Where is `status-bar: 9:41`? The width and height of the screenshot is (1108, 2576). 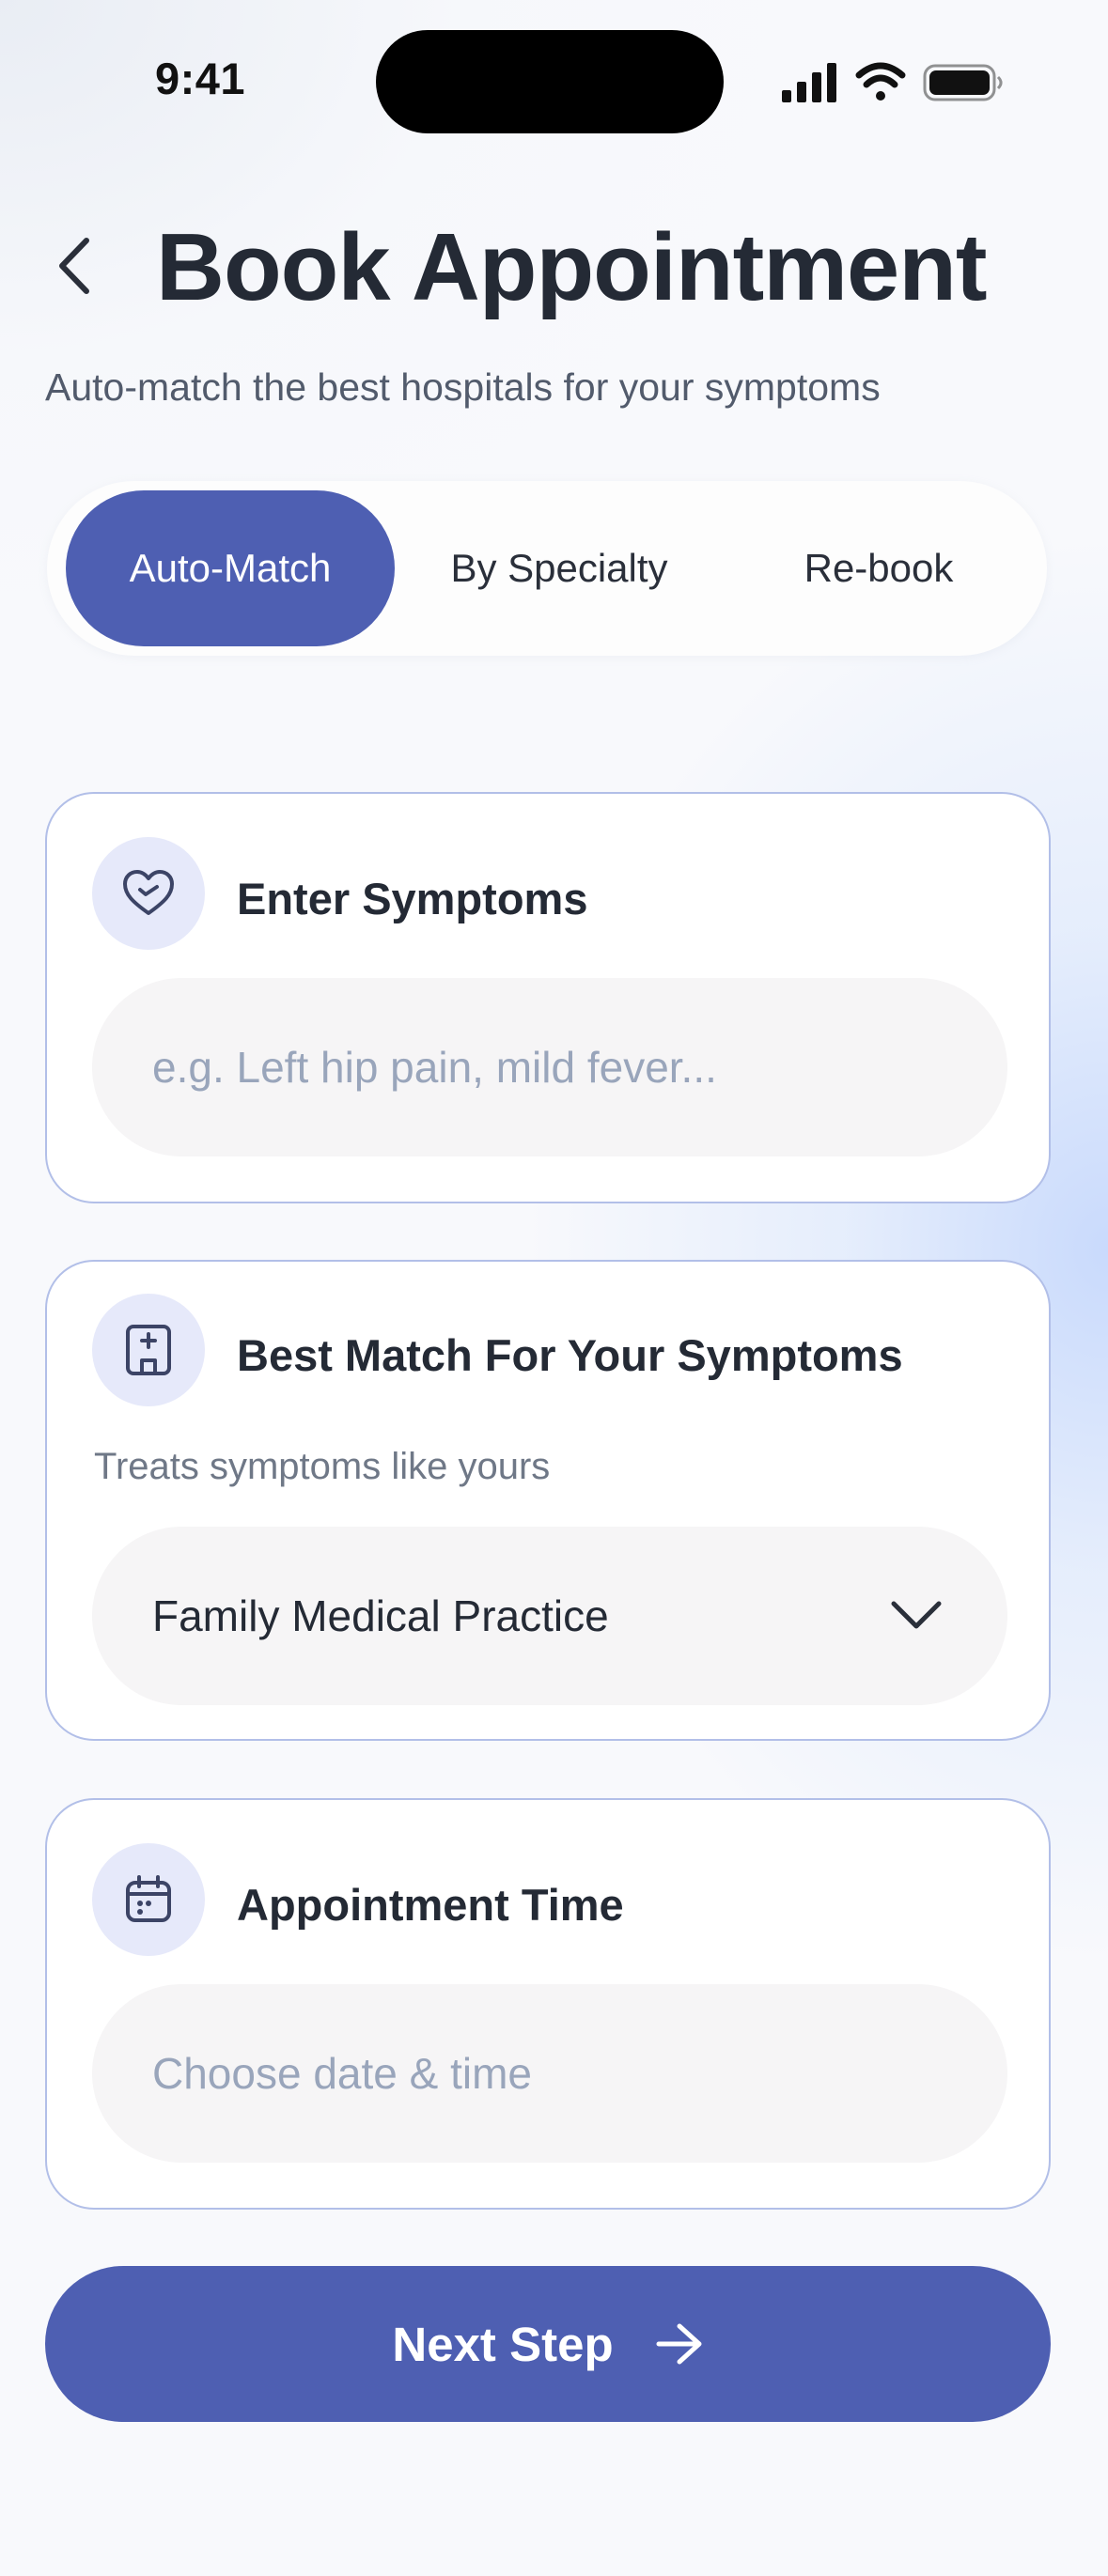
status-bar: 9:41 is located at coordinates (554, 70).